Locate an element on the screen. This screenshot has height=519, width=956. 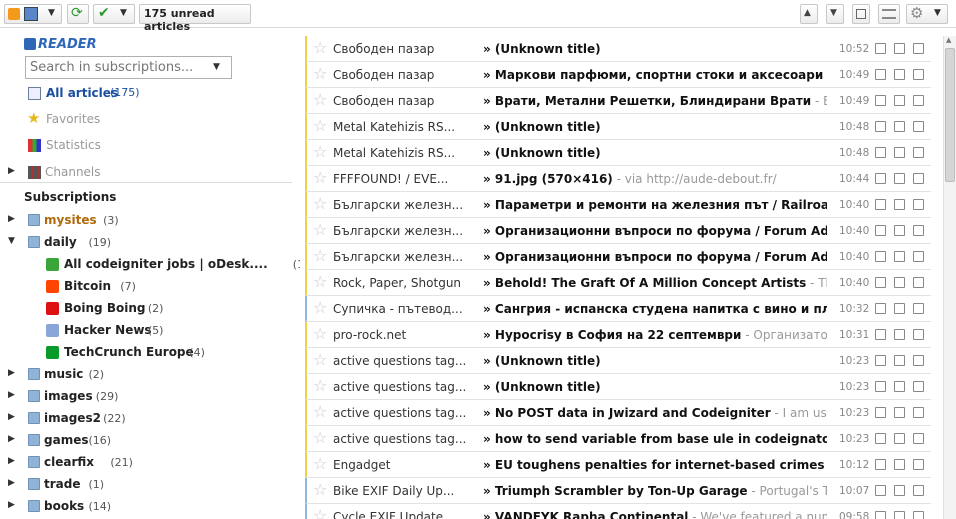
folder-item-games: ▶ games (16) is located at coordinates (148, 442).